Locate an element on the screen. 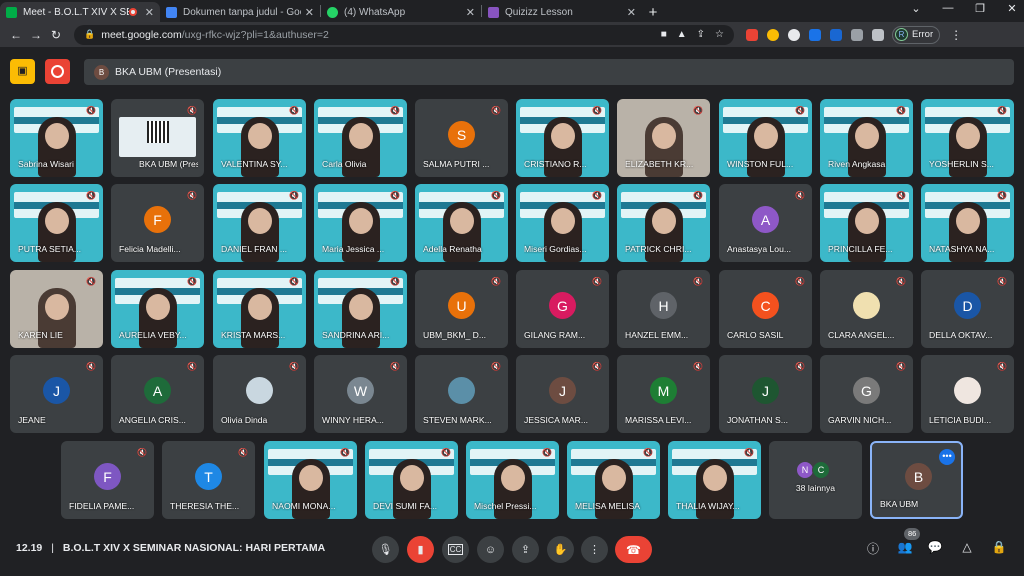 Image resolution: width=1024 pixels, height=576 pixels. participant-face is located at coordinates (57, 136).